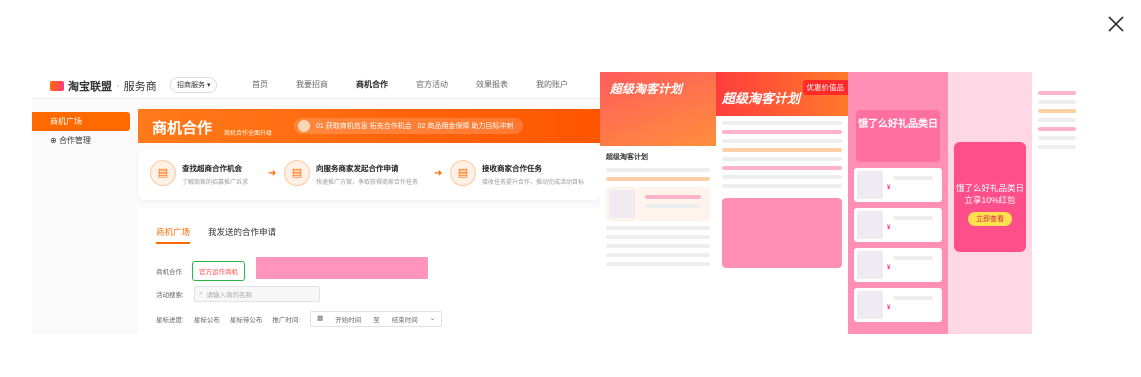  I want to click on step-title: 接收商家合作任务, so click(512, 168).